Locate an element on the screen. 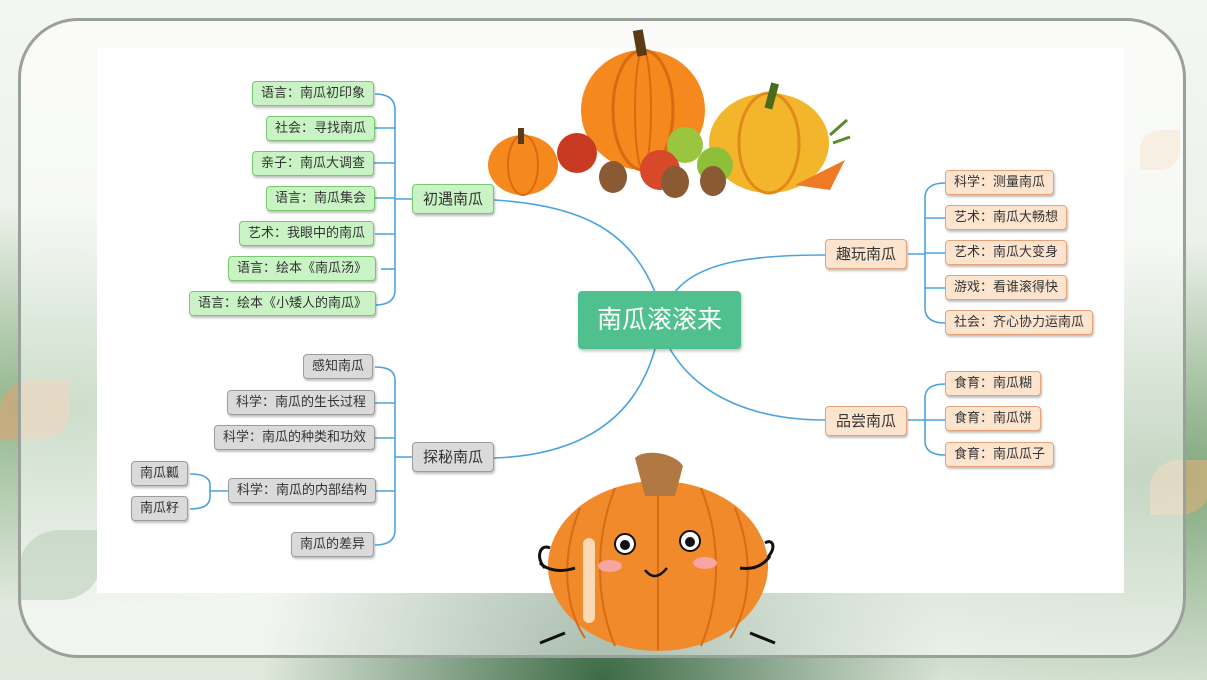 The width and height of the screenshot is (1207, 680). leaf-node: 艺术：我眼中的南瓜 is located at coordinates (307, 233).